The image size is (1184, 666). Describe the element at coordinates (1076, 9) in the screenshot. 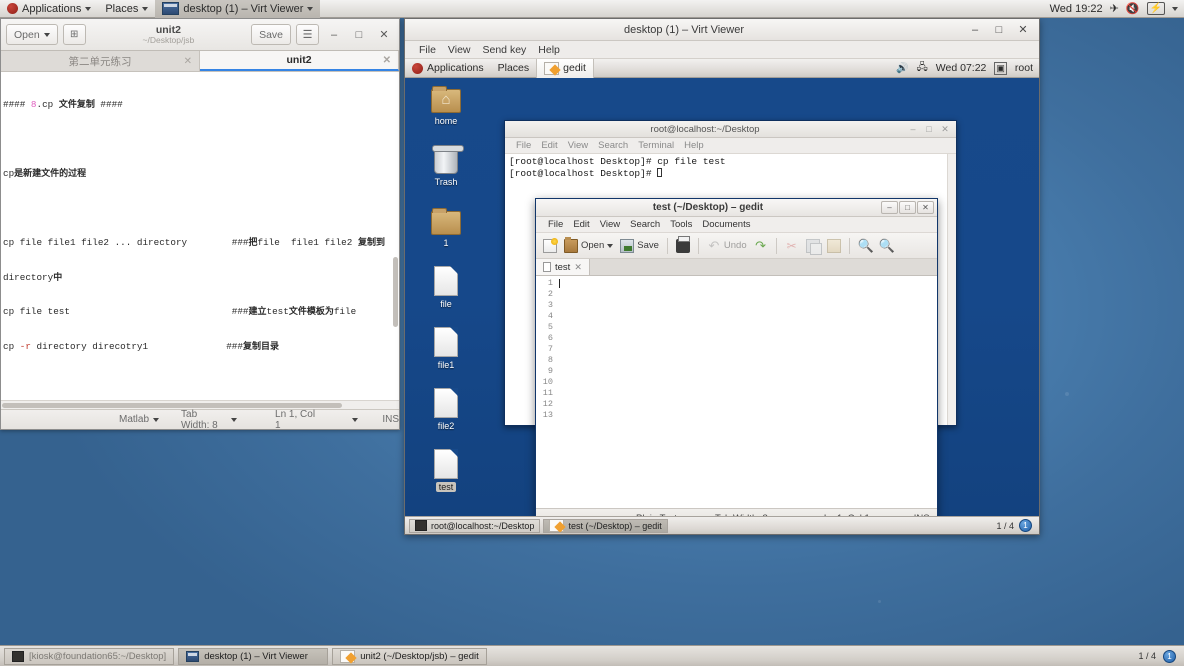

I see `host-clock: Wed 19:22` at that location.